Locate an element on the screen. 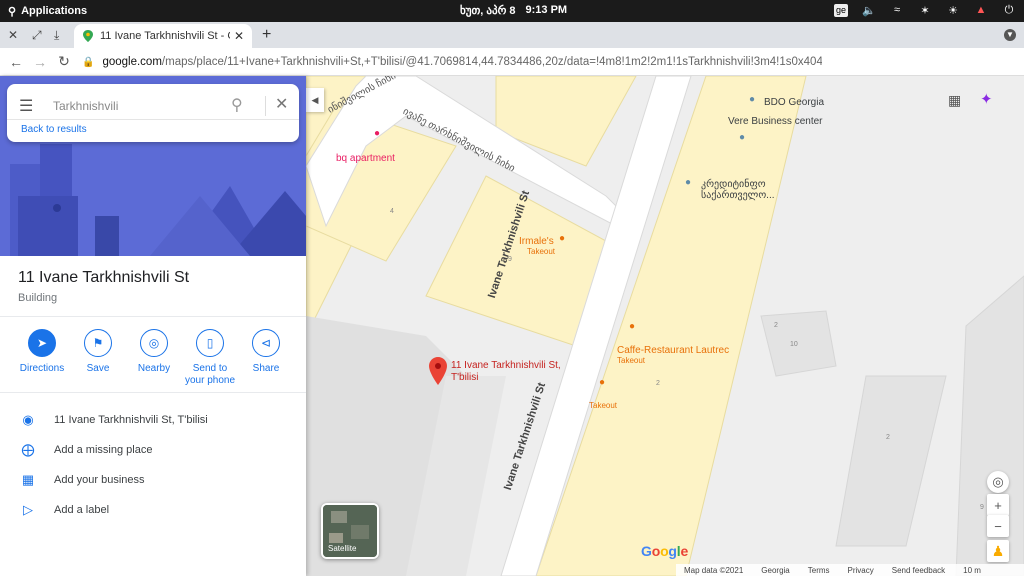  wifi-icon: ≈ is located at coordinates (897, 10).